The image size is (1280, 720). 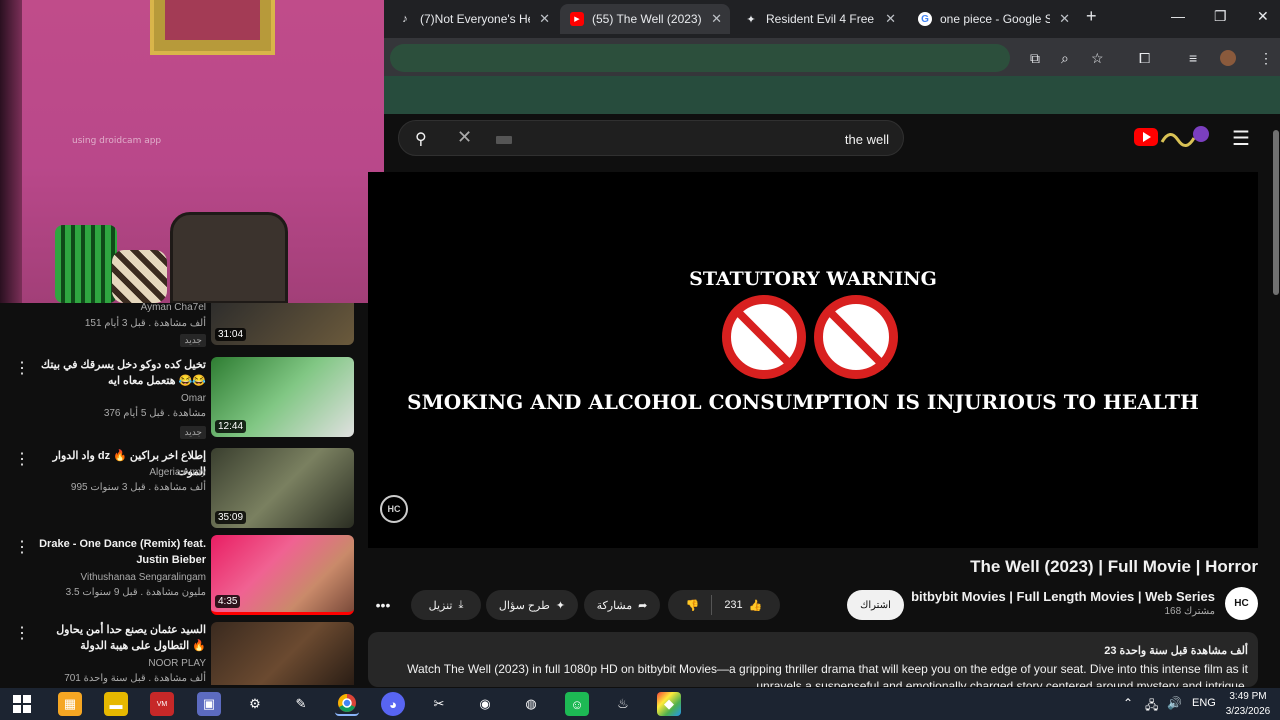 I want to click on dislike-icon: 👎, so click(x=693, y=605).